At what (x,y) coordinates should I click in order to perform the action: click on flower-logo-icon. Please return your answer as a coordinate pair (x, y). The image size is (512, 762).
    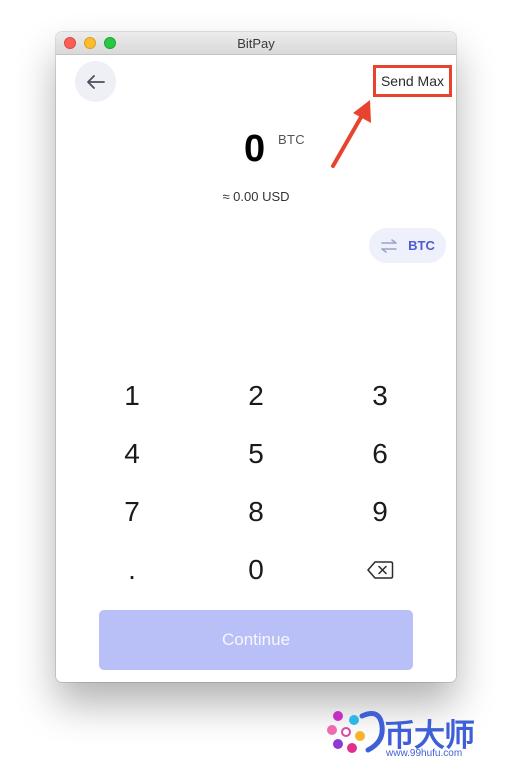
    Looking at the image, I should click on (356, 732).